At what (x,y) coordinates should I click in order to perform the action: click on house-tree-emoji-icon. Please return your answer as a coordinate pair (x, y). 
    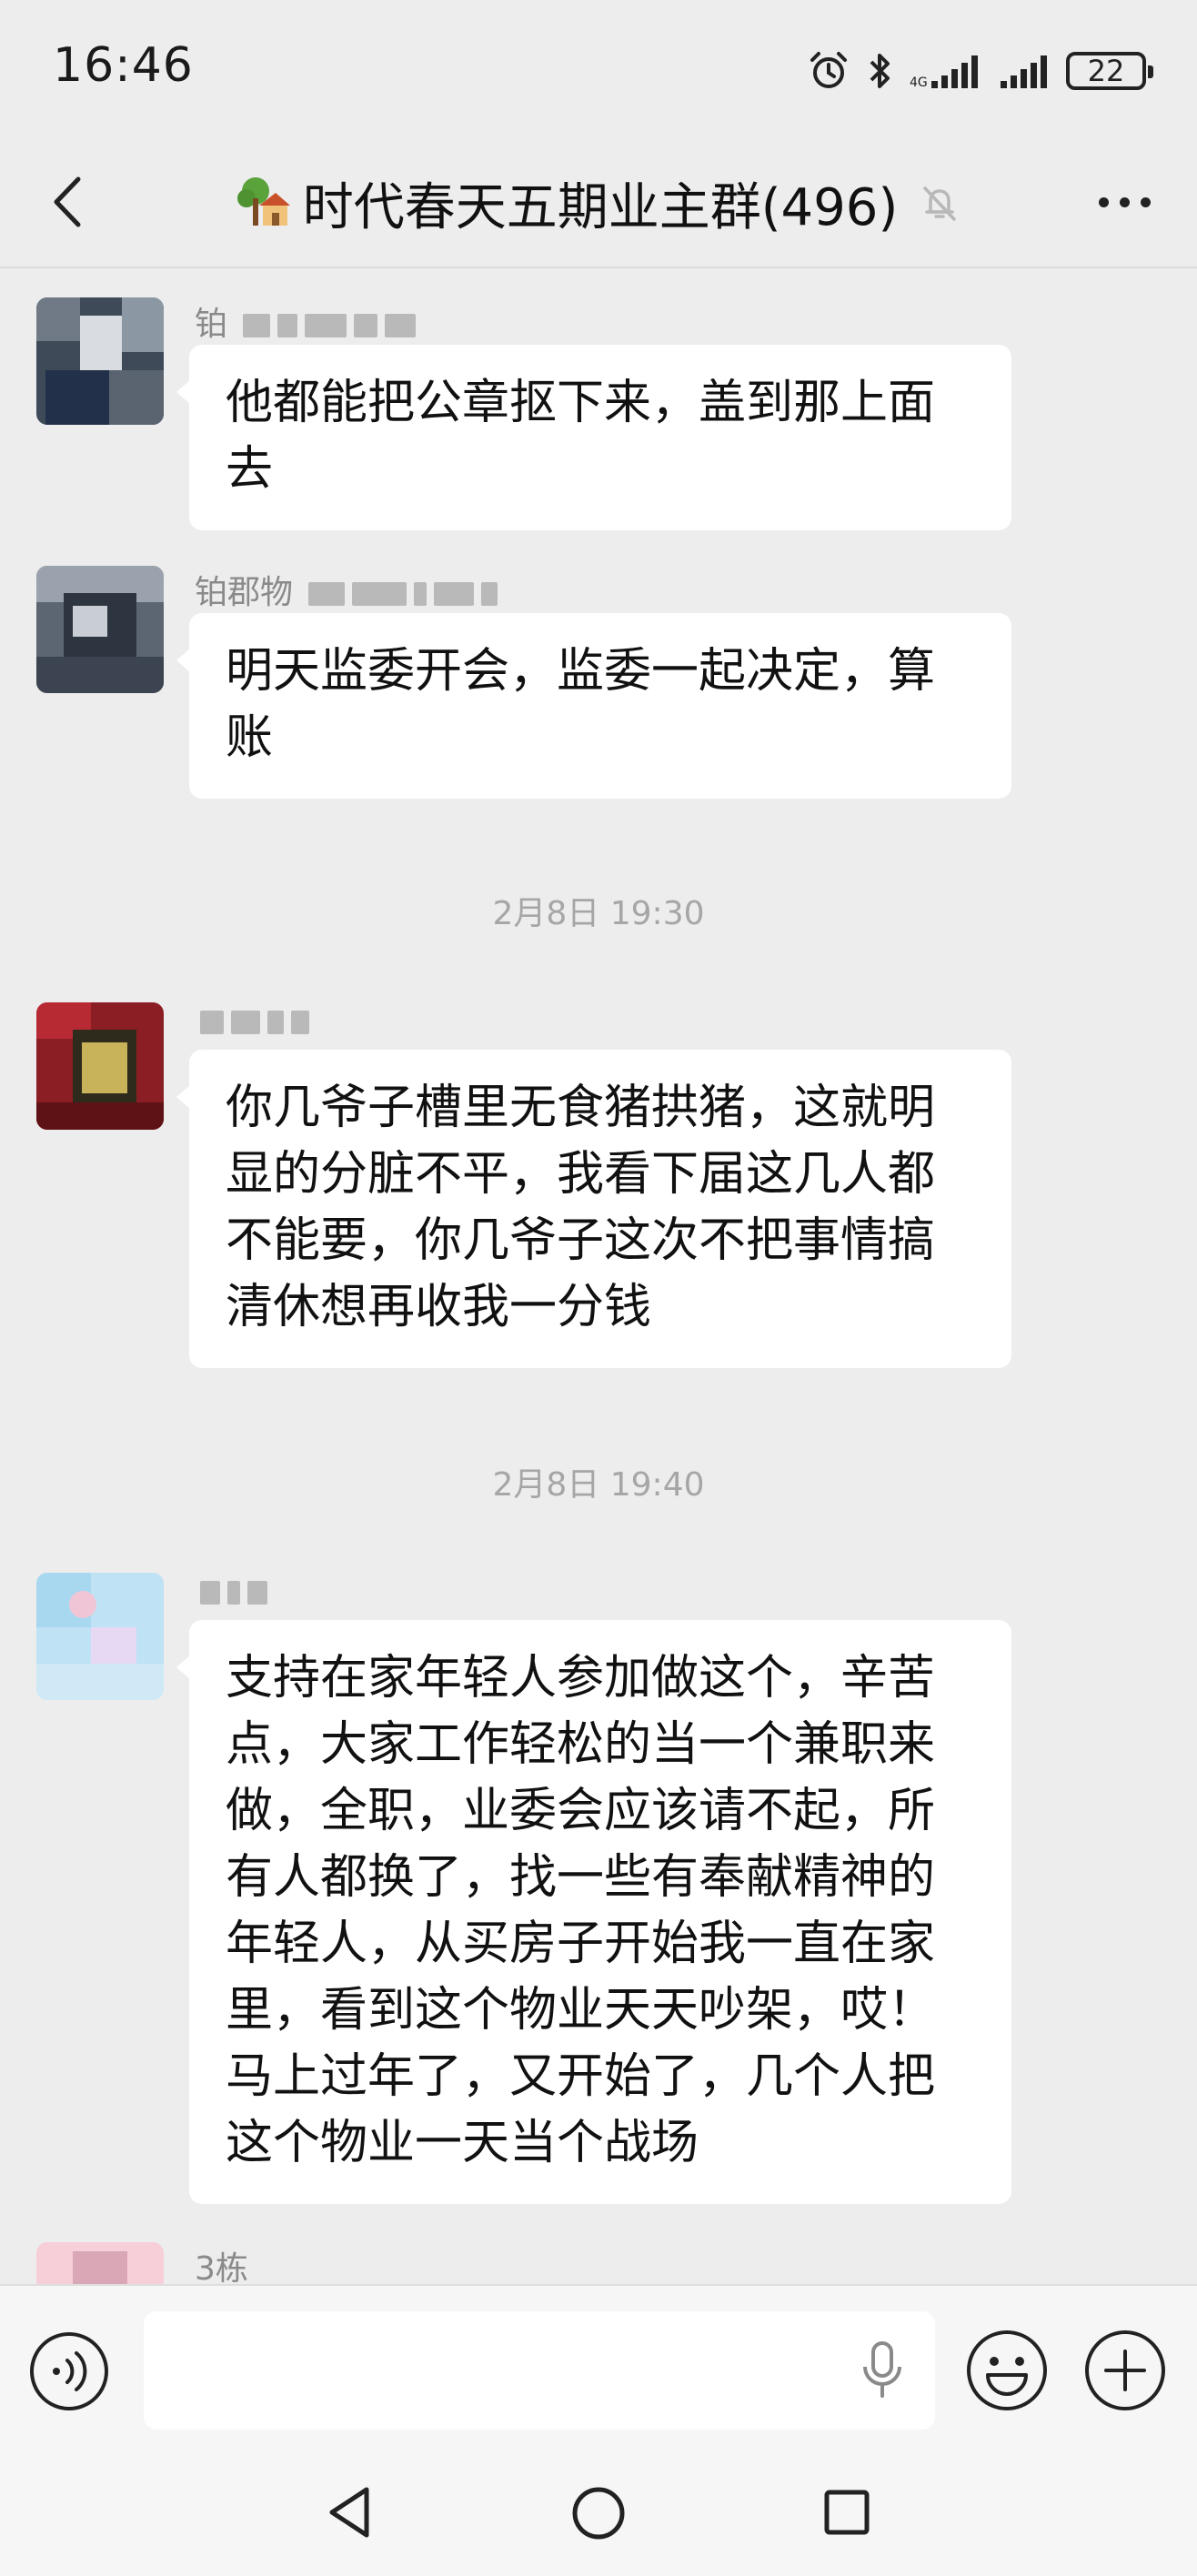
    Looking at the image, I should click on (263, 201).